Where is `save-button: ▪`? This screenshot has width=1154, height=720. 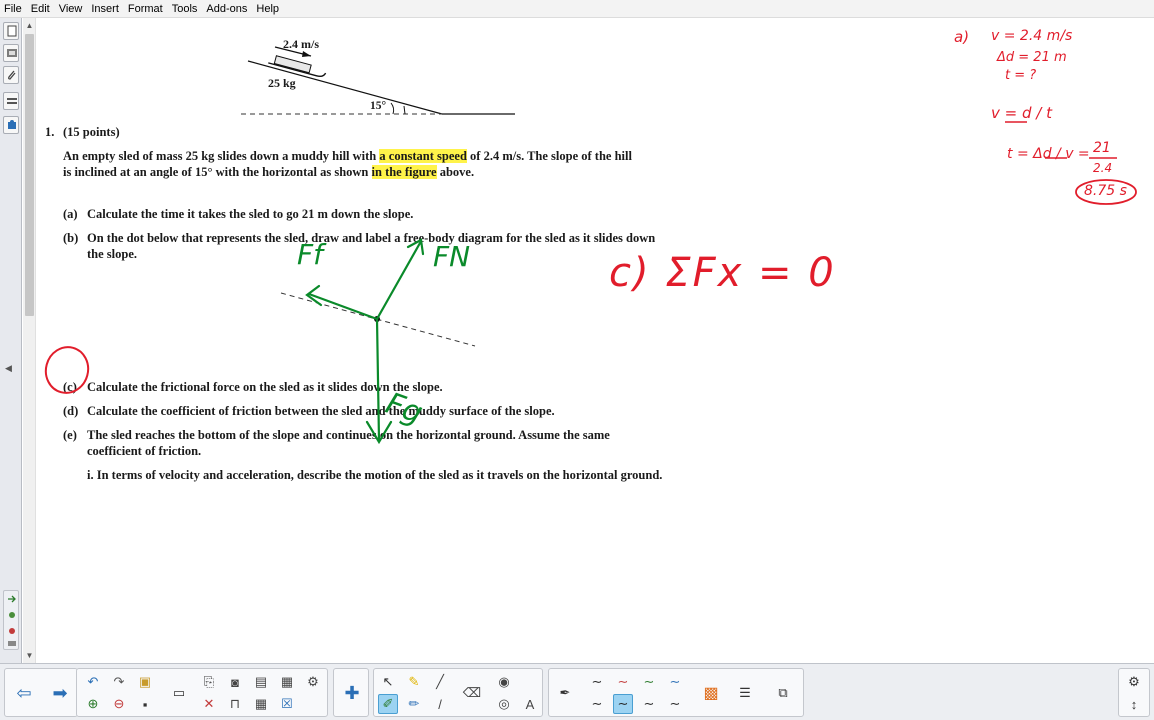
save-button: ▪ is located at coordinates (145, 704).